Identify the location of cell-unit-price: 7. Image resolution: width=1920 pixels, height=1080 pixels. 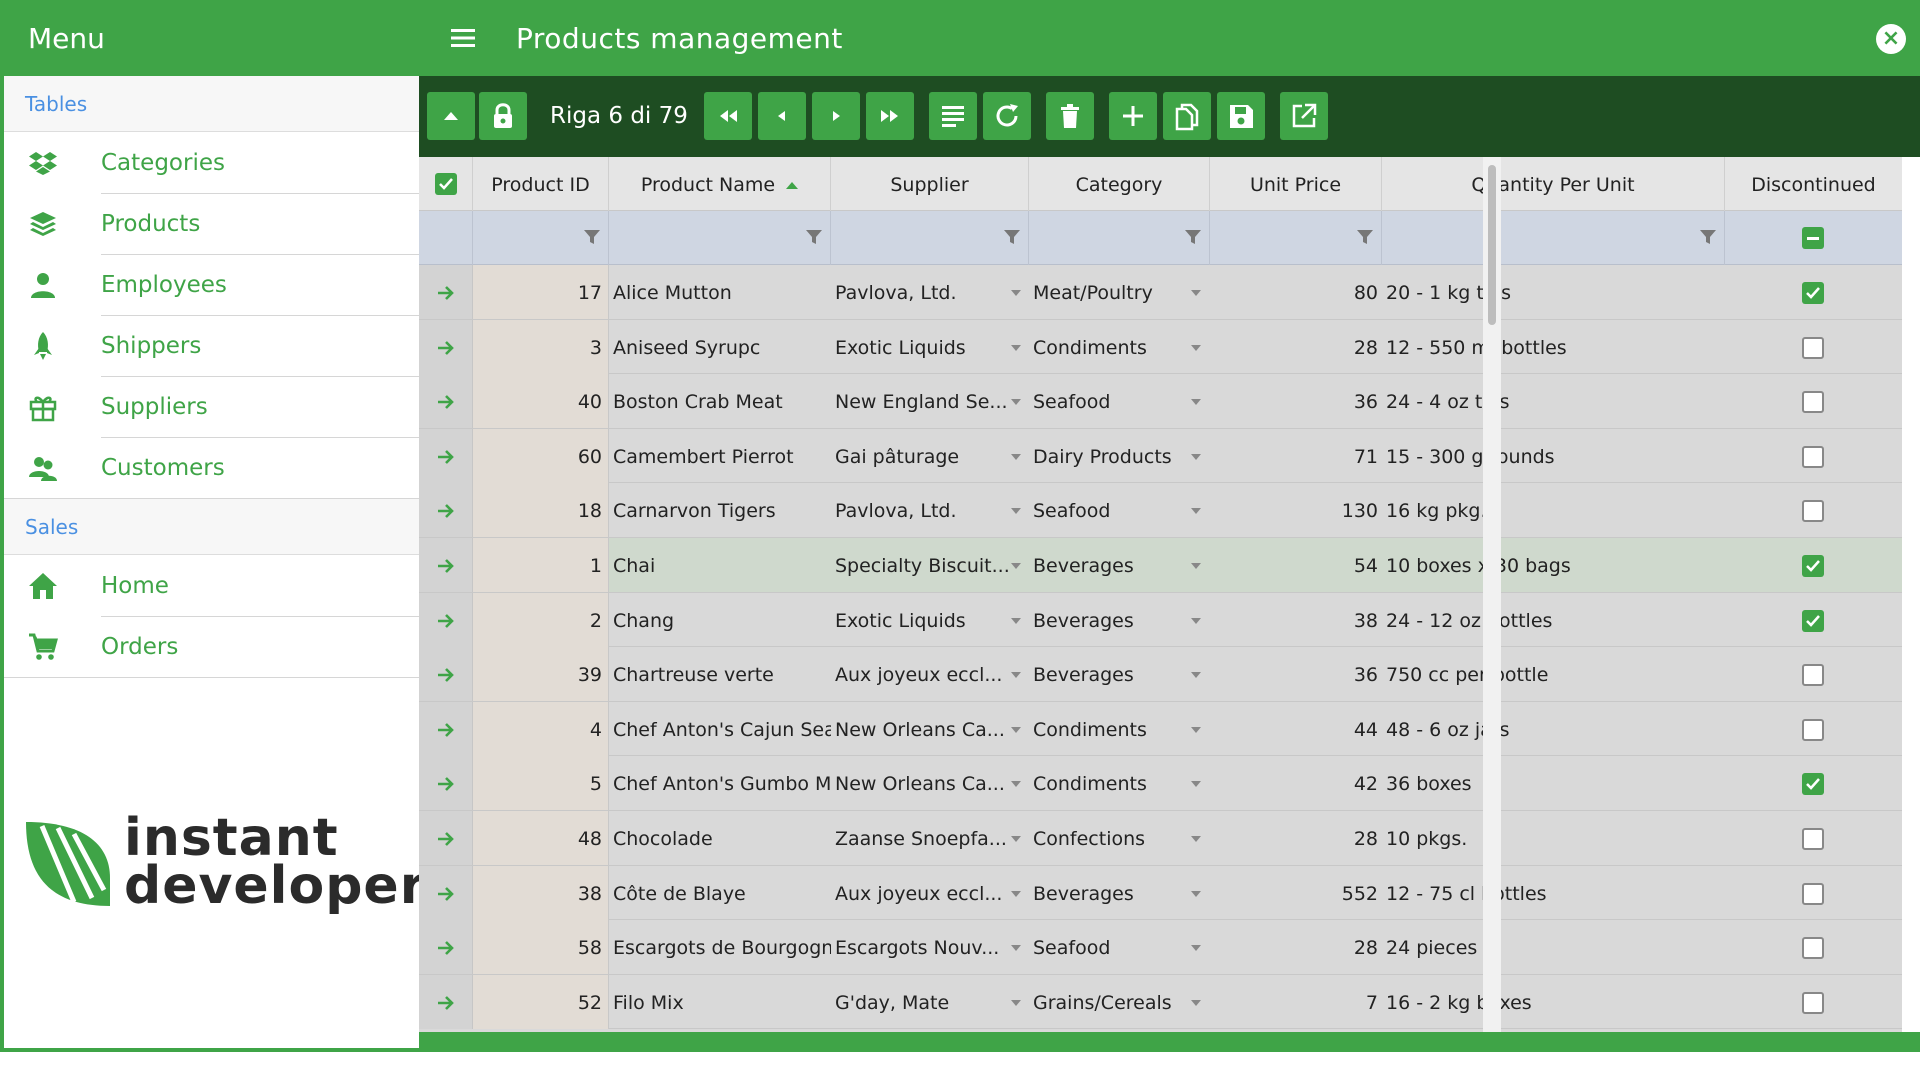
(1294, 1002).